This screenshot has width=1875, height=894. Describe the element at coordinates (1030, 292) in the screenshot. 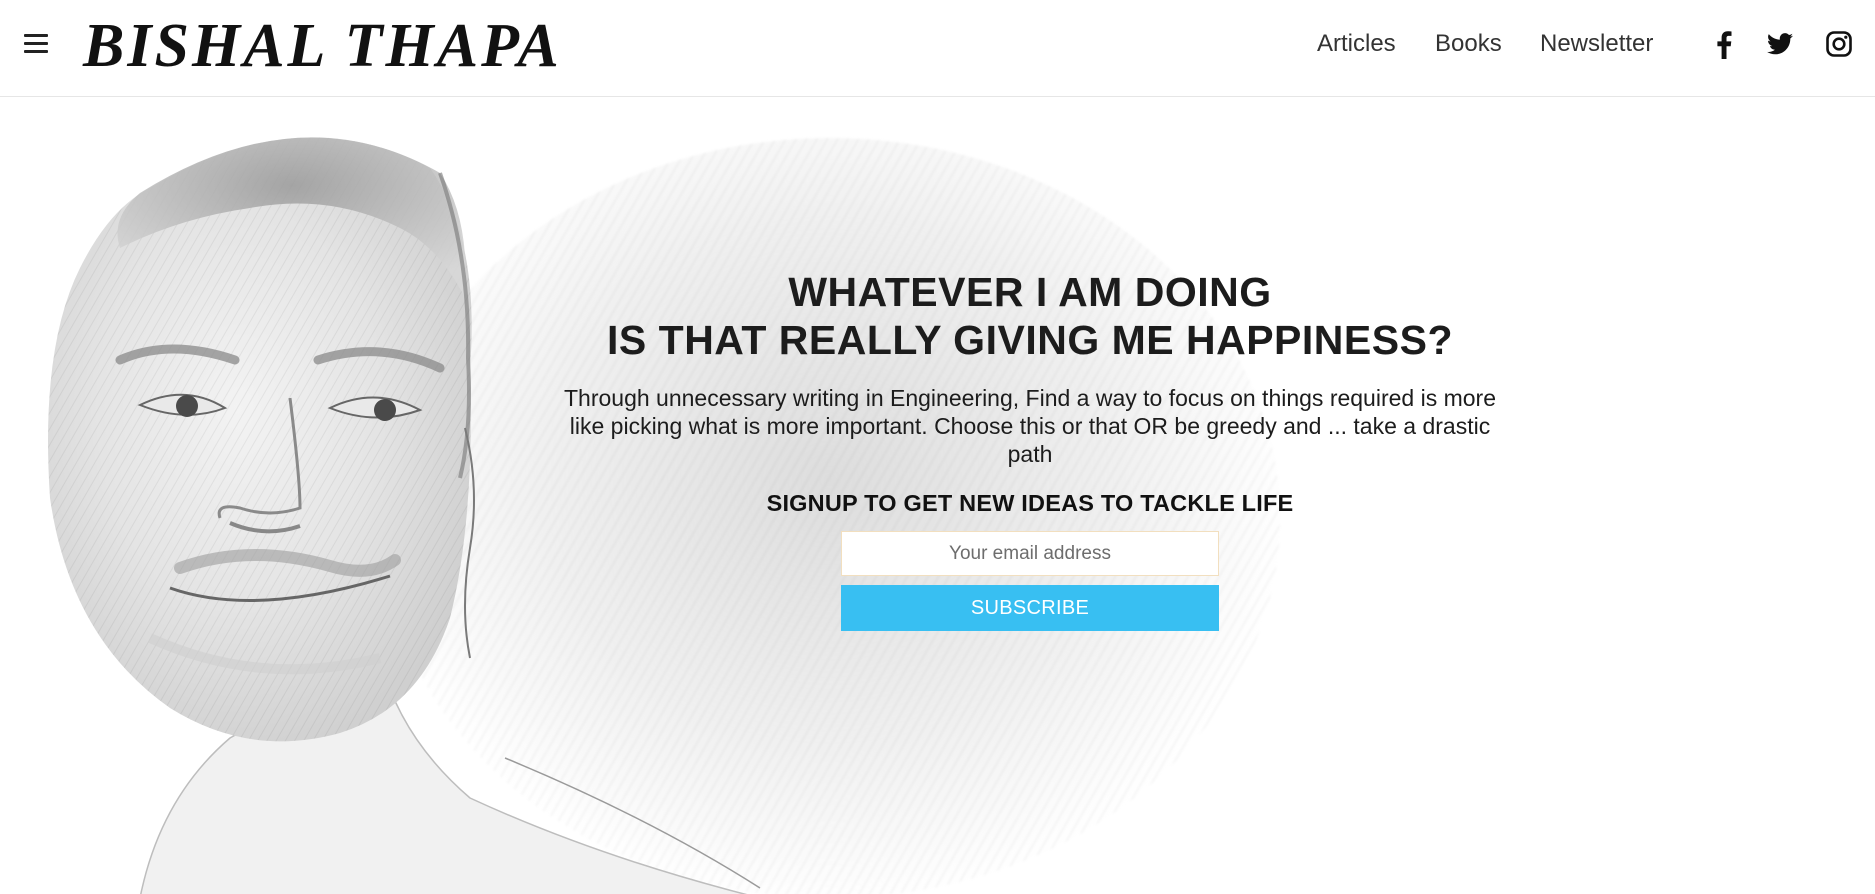

I see `headline-line-1: WHATEVER I AM DOING` at that location.